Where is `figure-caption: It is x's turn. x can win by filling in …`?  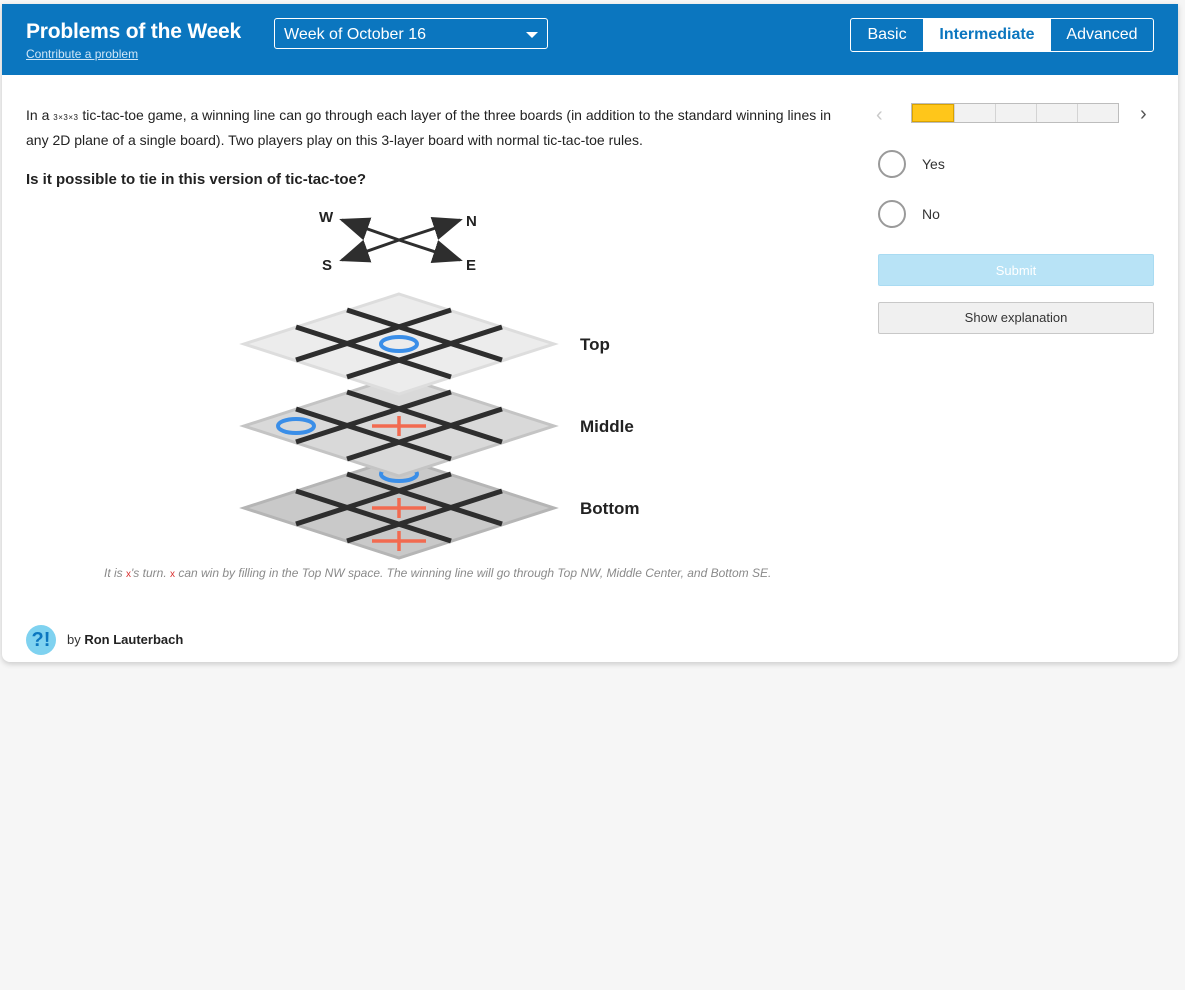 figure-caption: It is x's turn. x can win by filling in … is located at coordinates (454, 573).